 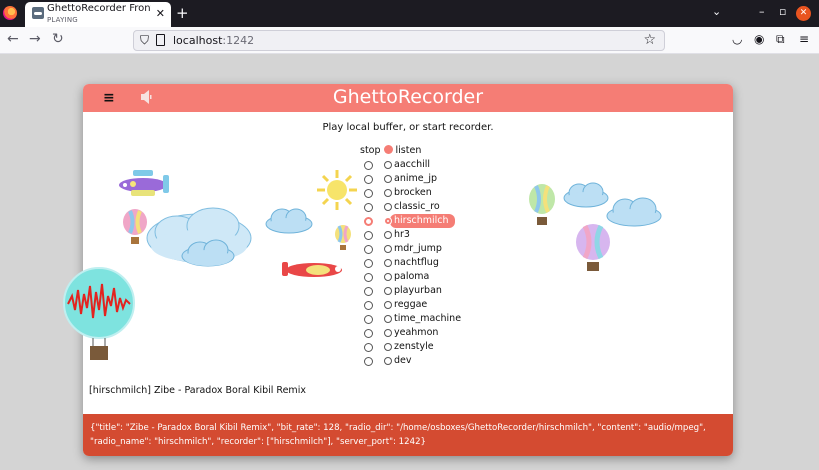 I want to click on station-row-playurban: playurban, so click(x=409, y=292).